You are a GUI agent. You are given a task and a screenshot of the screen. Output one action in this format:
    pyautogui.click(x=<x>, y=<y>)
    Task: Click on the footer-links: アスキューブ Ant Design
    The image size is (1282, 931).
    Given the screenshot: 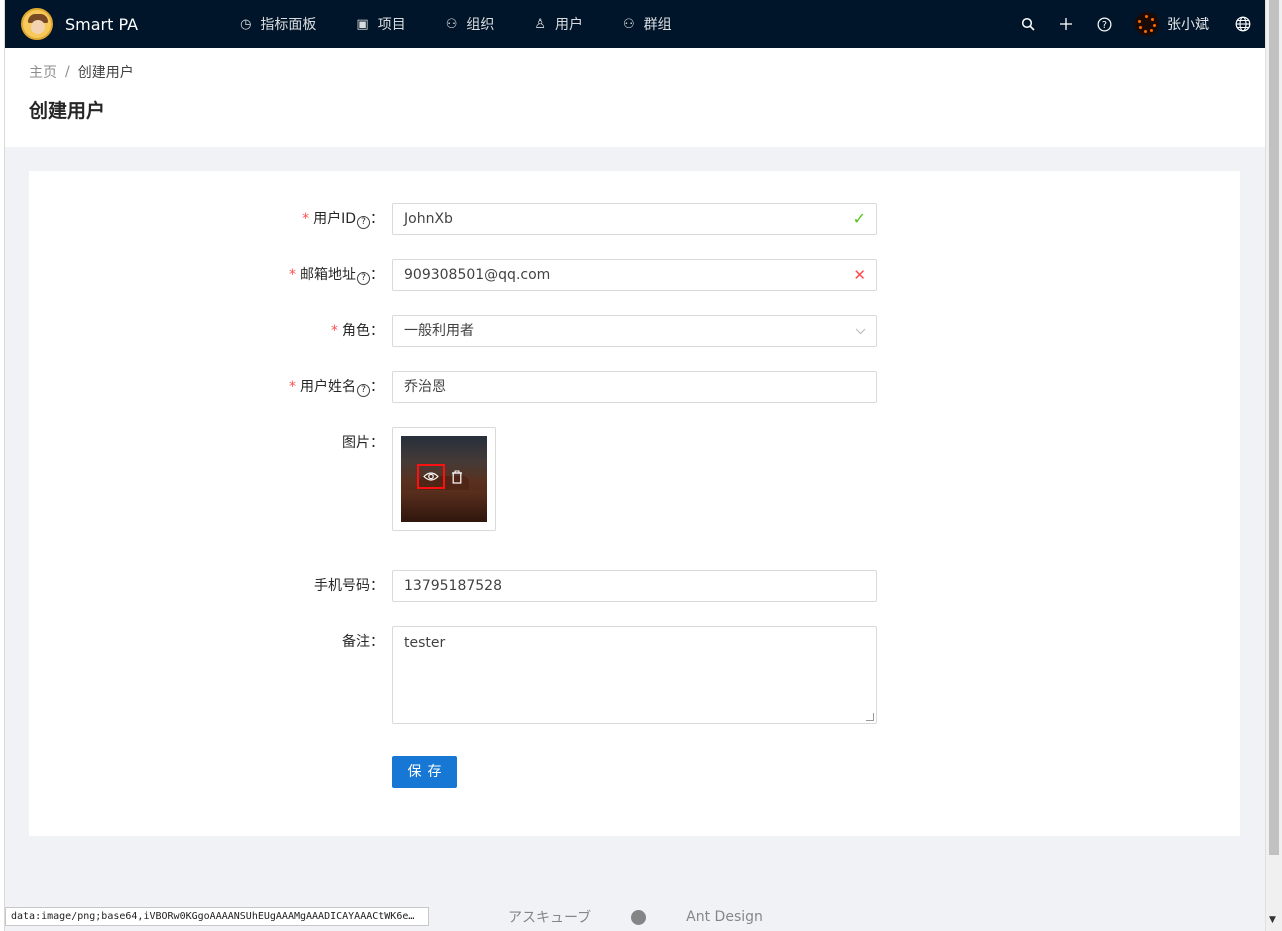 What is the action you would take?
    pyautogui.click(x=635, y=917)
    